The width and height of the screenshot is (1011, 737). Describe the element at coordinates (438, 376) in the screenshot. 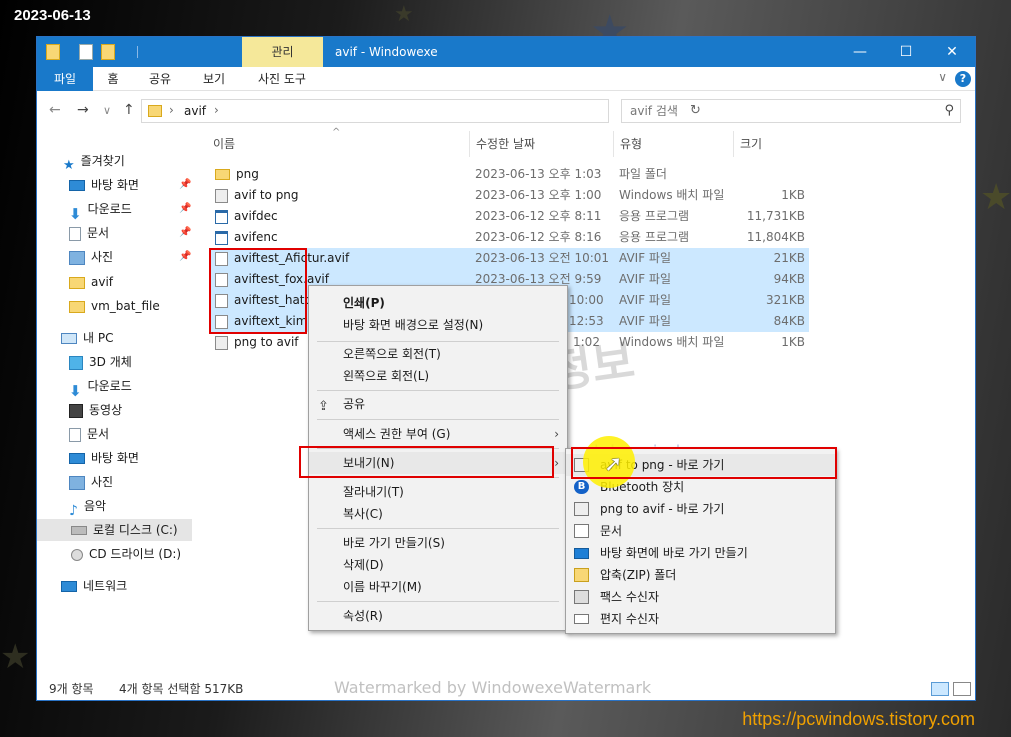

I see `menu-item-rotate-left: 왼쪽으로 회전(L)` at that location.